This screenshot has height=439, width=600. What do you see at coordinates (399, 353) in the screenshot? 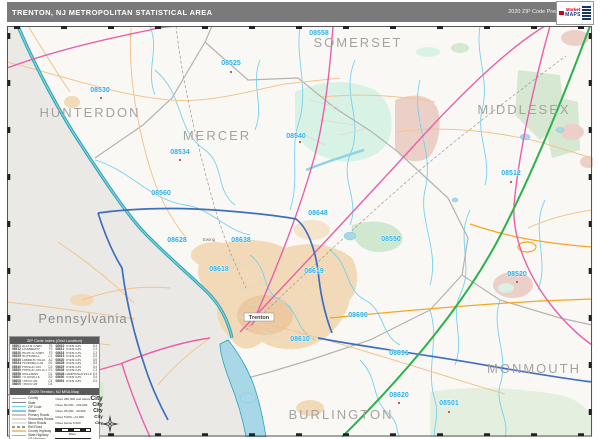
I see `zip-label-08691: 08691` at bounding box center [399, 353].